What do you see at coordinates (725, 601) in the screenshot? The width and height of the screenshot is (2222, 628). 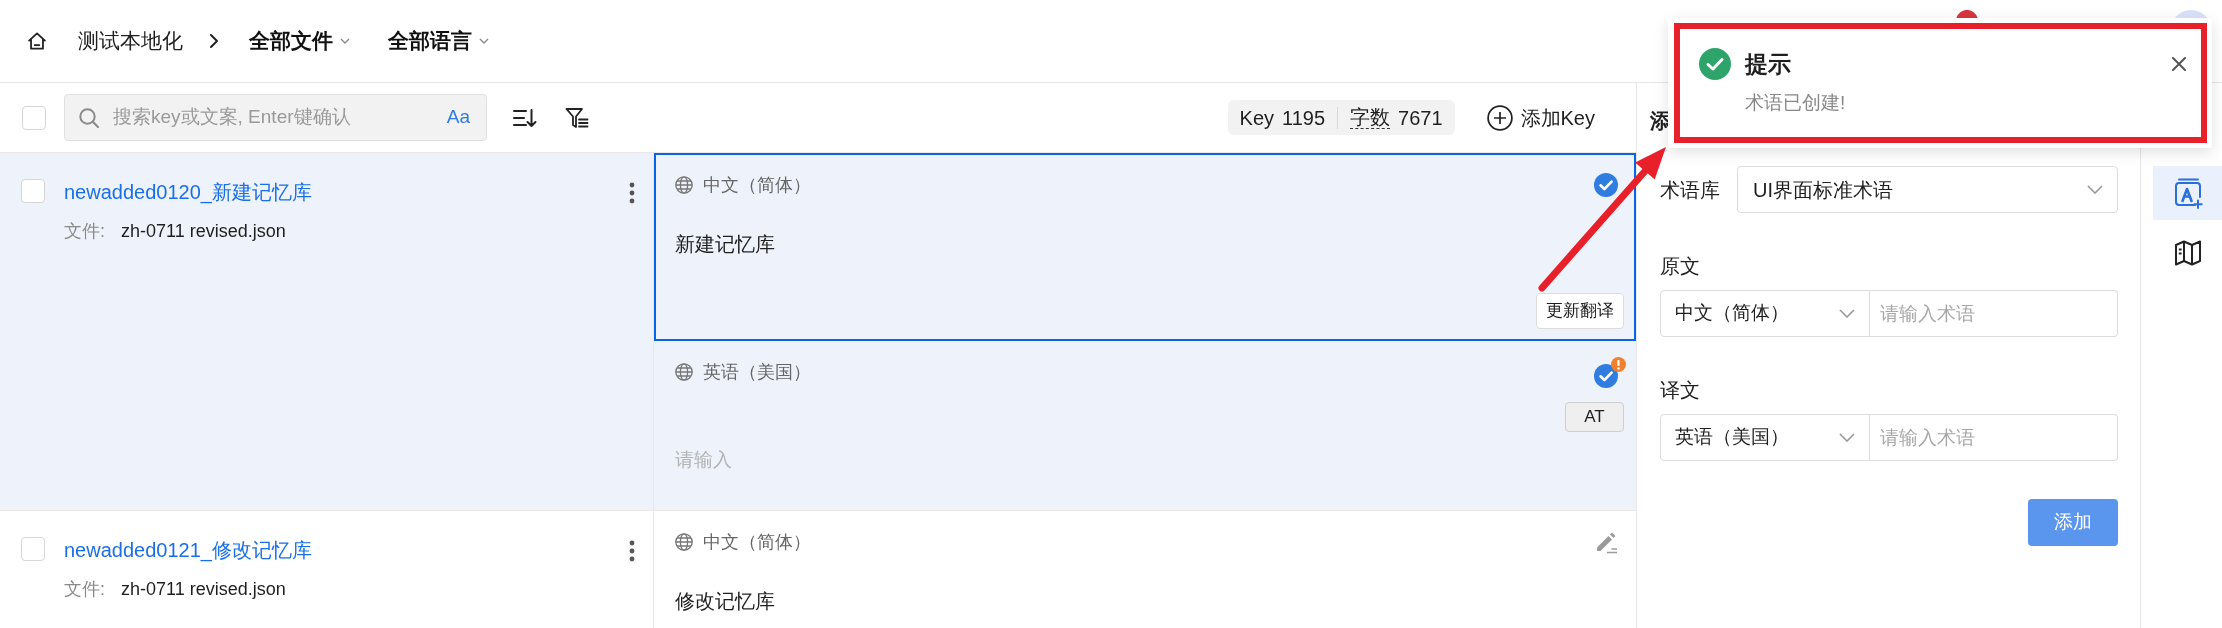 I see `translation-text: 修改记忆库` at bounding box center [725, 601].